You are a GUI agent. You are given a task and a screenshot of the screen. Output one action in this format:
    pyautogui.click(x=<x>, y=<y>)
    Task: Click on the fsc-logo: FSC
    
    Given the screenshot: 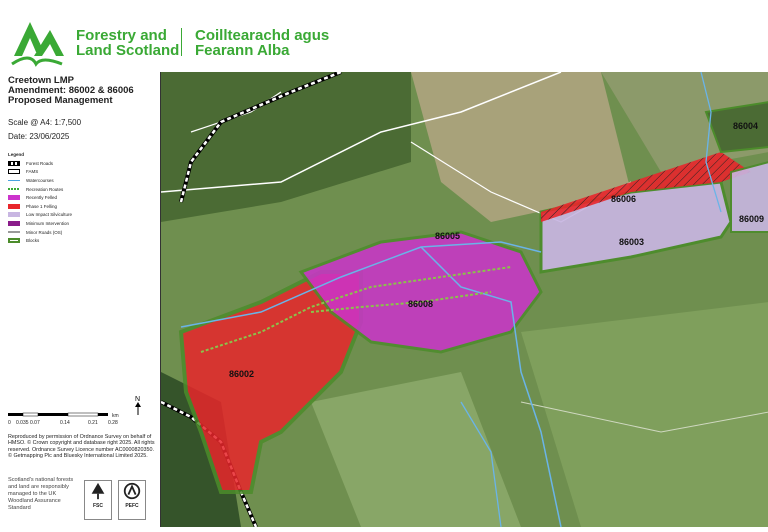 What is the action you would take?
    pyautogui.click(x=98, y=500)
    